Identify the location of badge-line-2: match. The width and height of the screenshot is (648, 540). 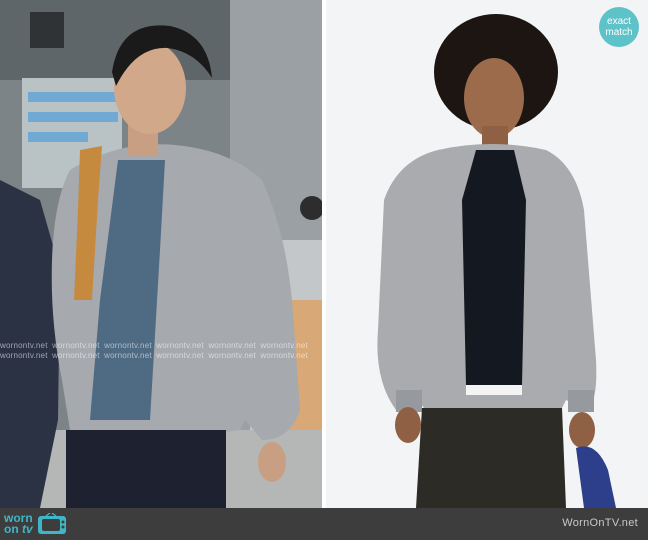
(619, 32).